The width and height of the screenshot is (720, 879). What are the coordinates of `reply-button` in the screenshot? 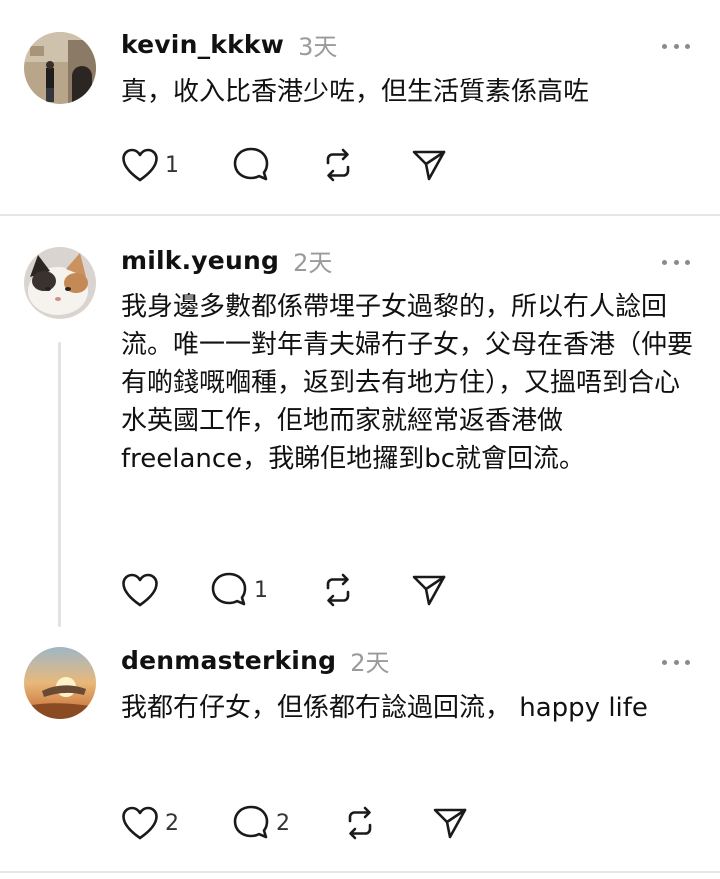 It's located at (254, 165).